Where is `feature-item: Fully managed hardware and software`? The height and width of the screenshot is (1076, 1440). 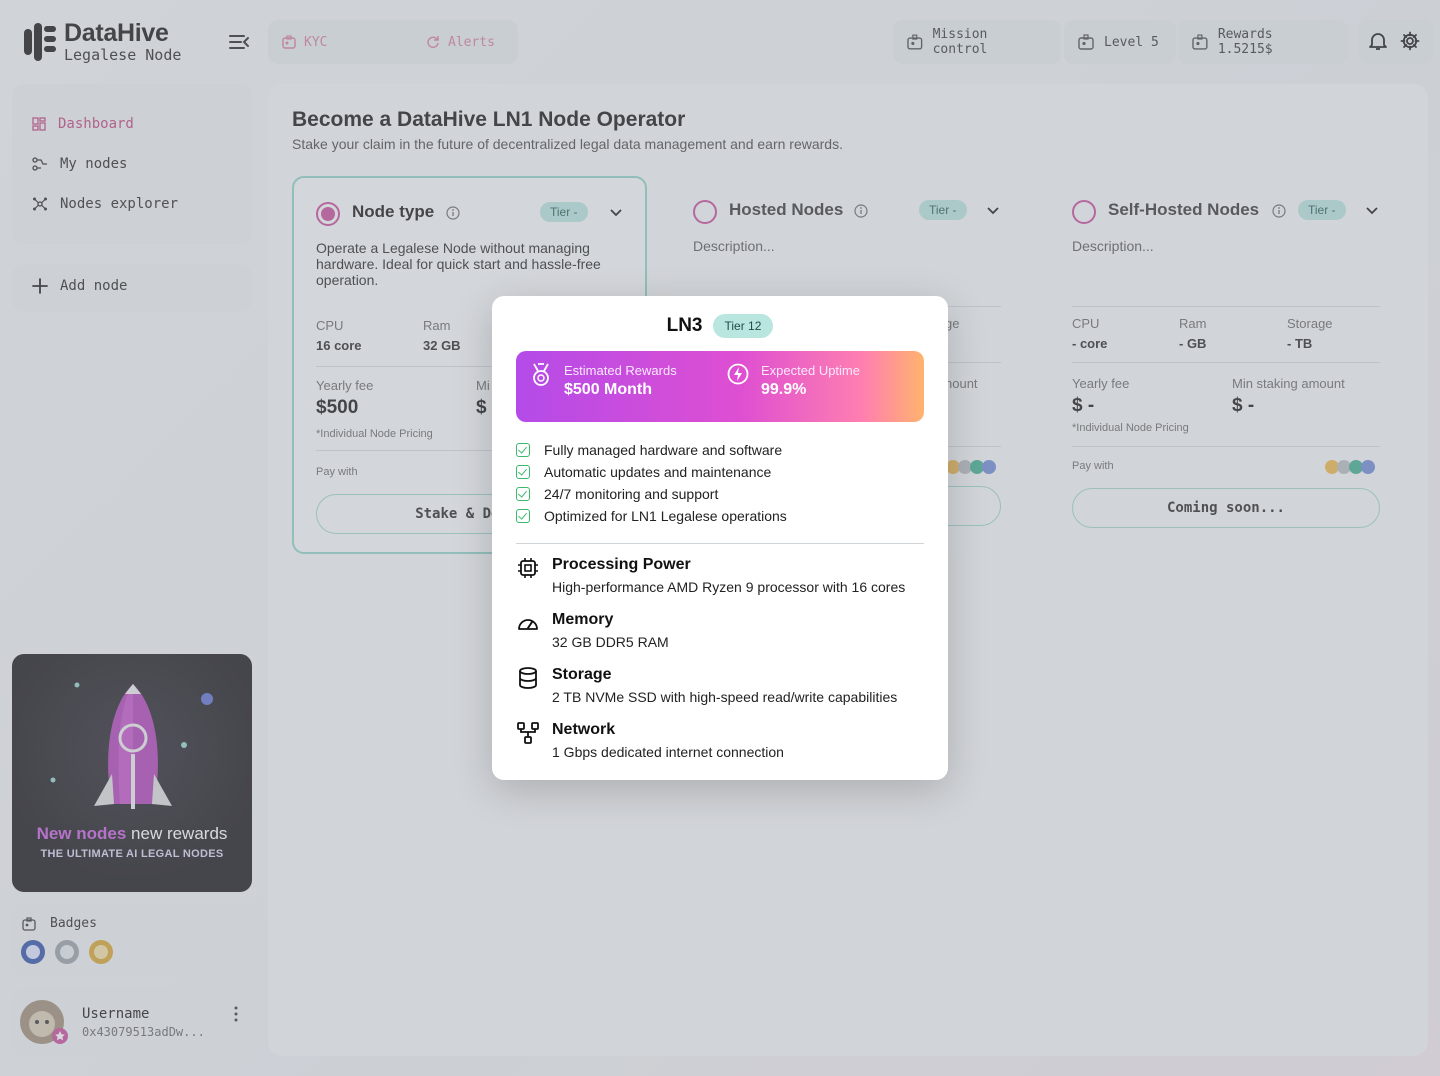
feature-item: Fully managed hardware and software is located at coordinates (649, 450).